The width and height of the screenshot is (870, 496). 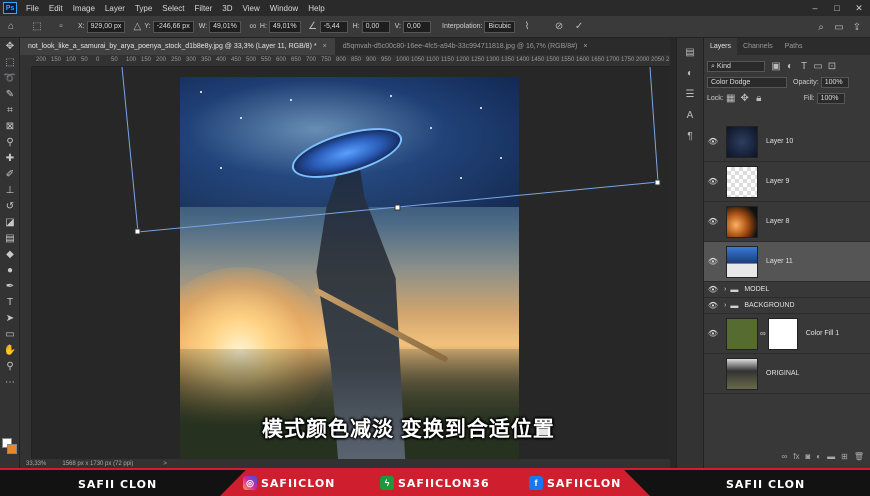 What do you see at coordinates (10, 158) in the screenshot?
I see `healing-brush-tool-icon: ✚` at bounding box center [10, 158].